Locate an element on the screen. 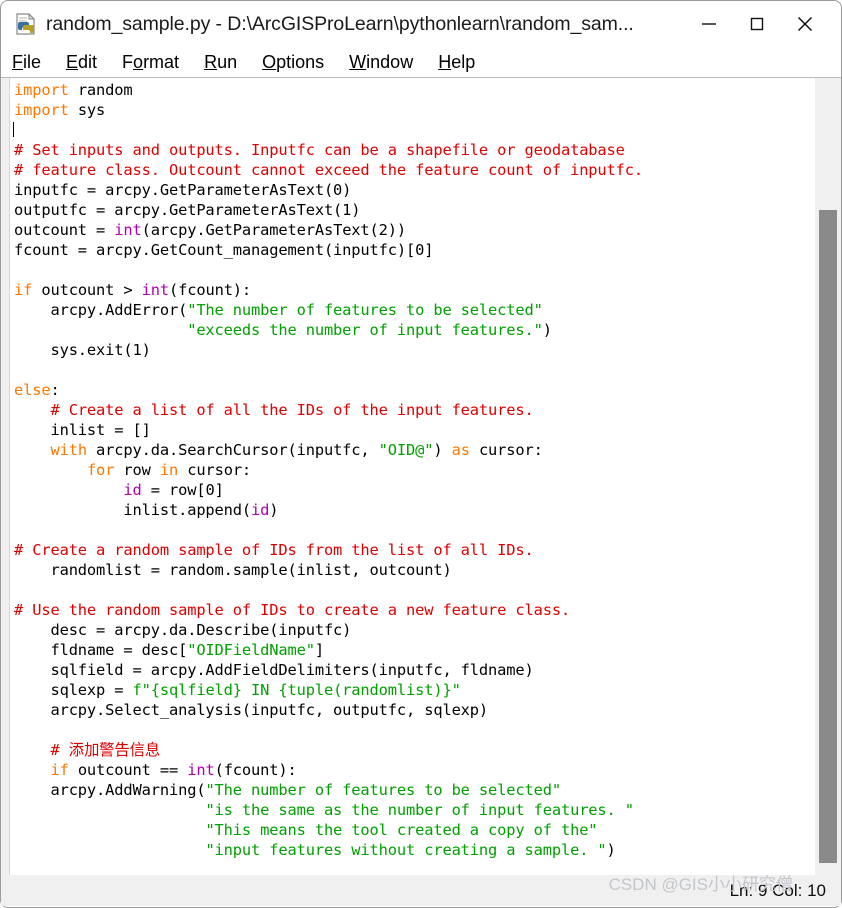 This screenshot has height=908, width=842. menu-item-options: Options is located at coordinates (293, 62).